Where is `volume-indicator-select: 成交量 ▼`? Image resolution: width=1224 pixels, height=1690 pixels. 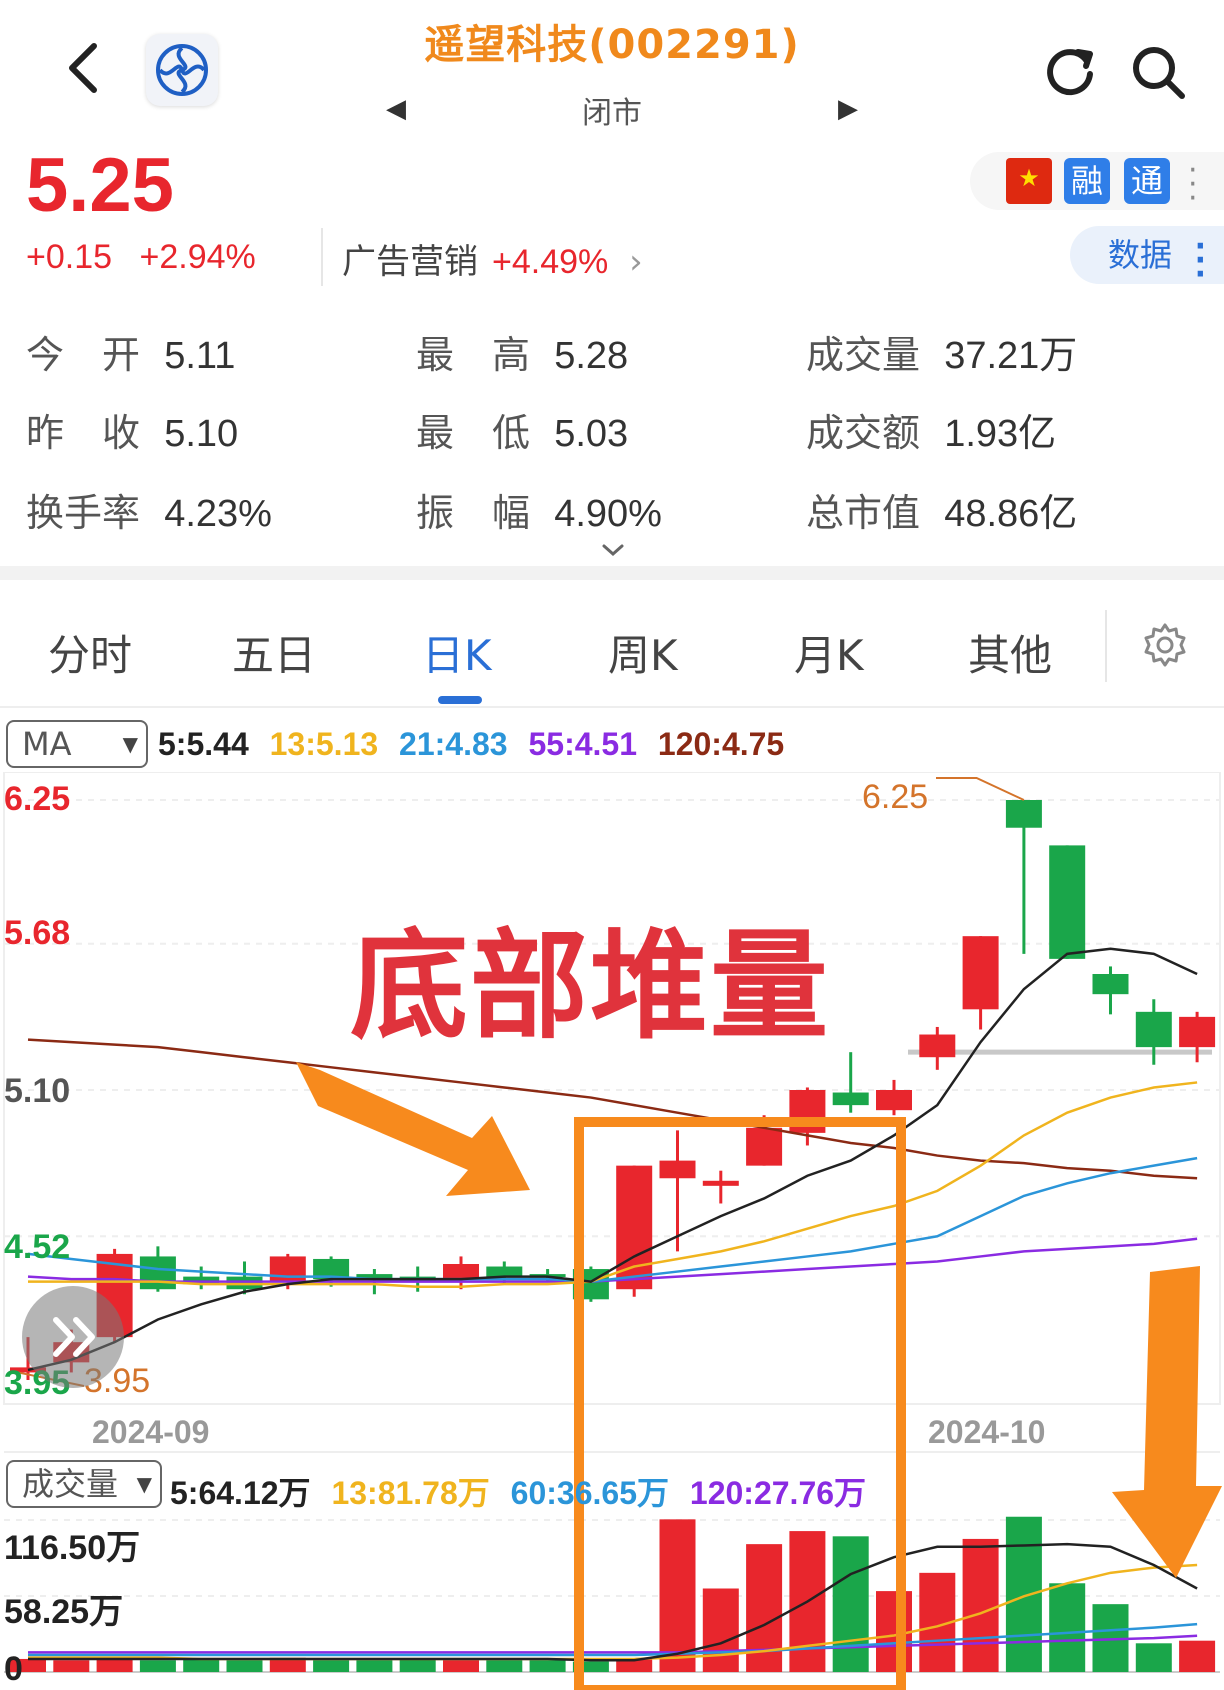 volume-indicator-select: 成交量 ▼ is located at coordinates (84, 1484).